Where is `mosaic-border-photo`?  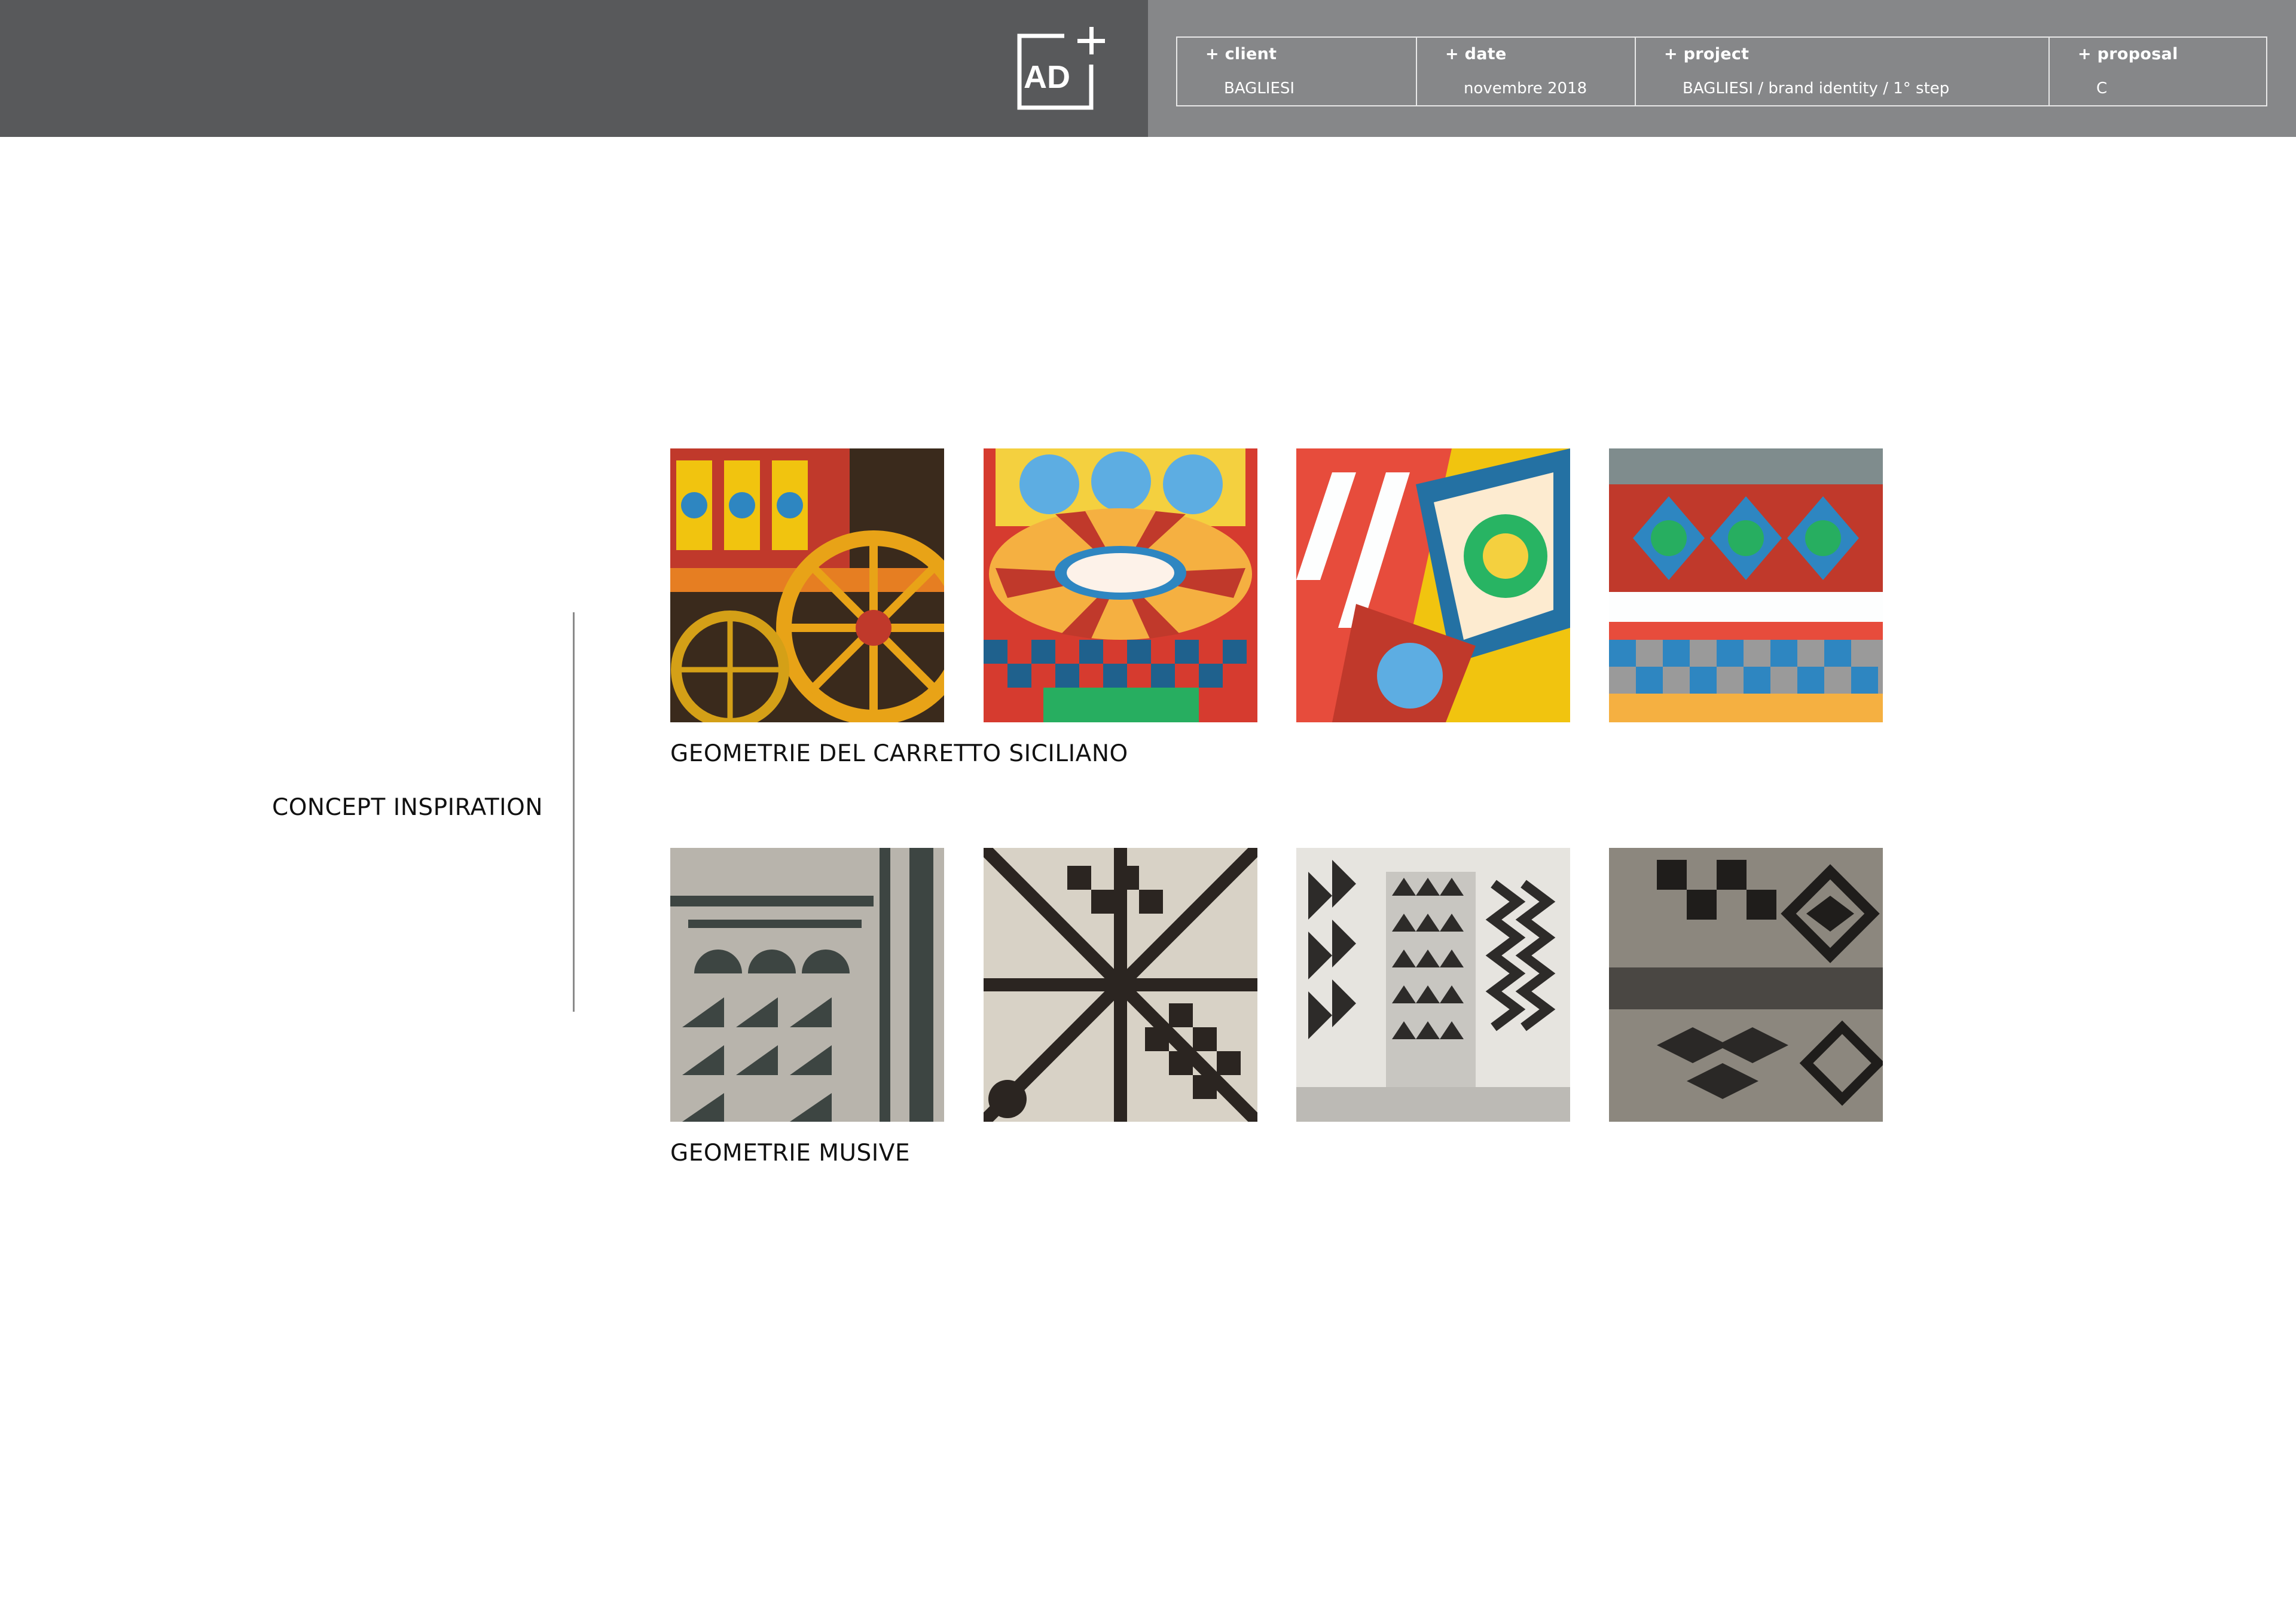 mosaic-border-photo is located at coordinates (807, 985).